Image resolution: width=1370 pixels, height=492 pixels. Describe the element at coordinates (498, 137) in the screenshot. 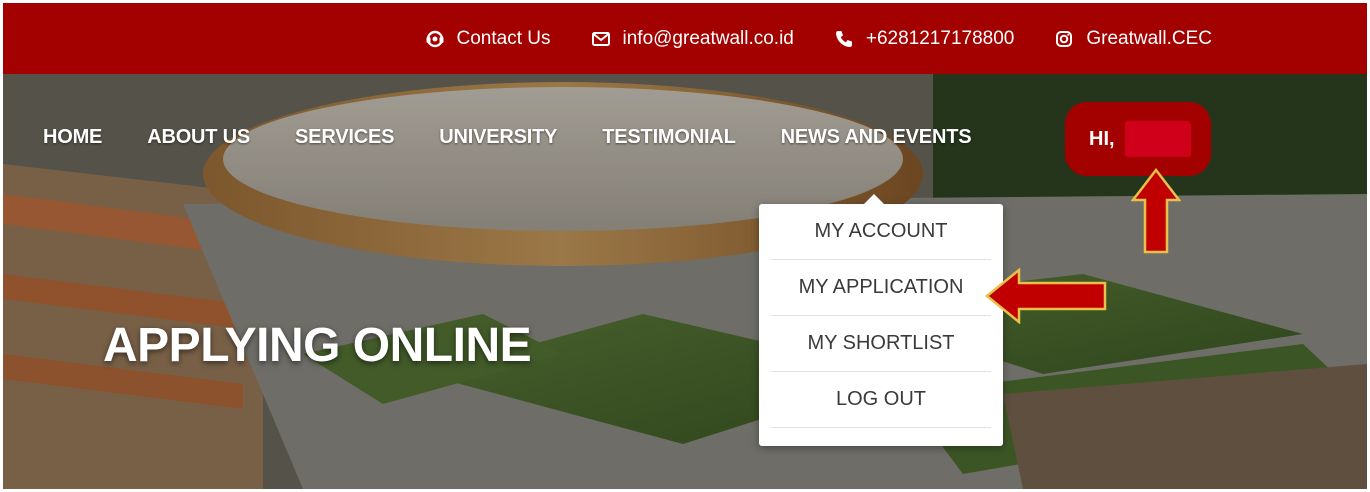

I see `nav-university: UNIVERSITY` at that location.